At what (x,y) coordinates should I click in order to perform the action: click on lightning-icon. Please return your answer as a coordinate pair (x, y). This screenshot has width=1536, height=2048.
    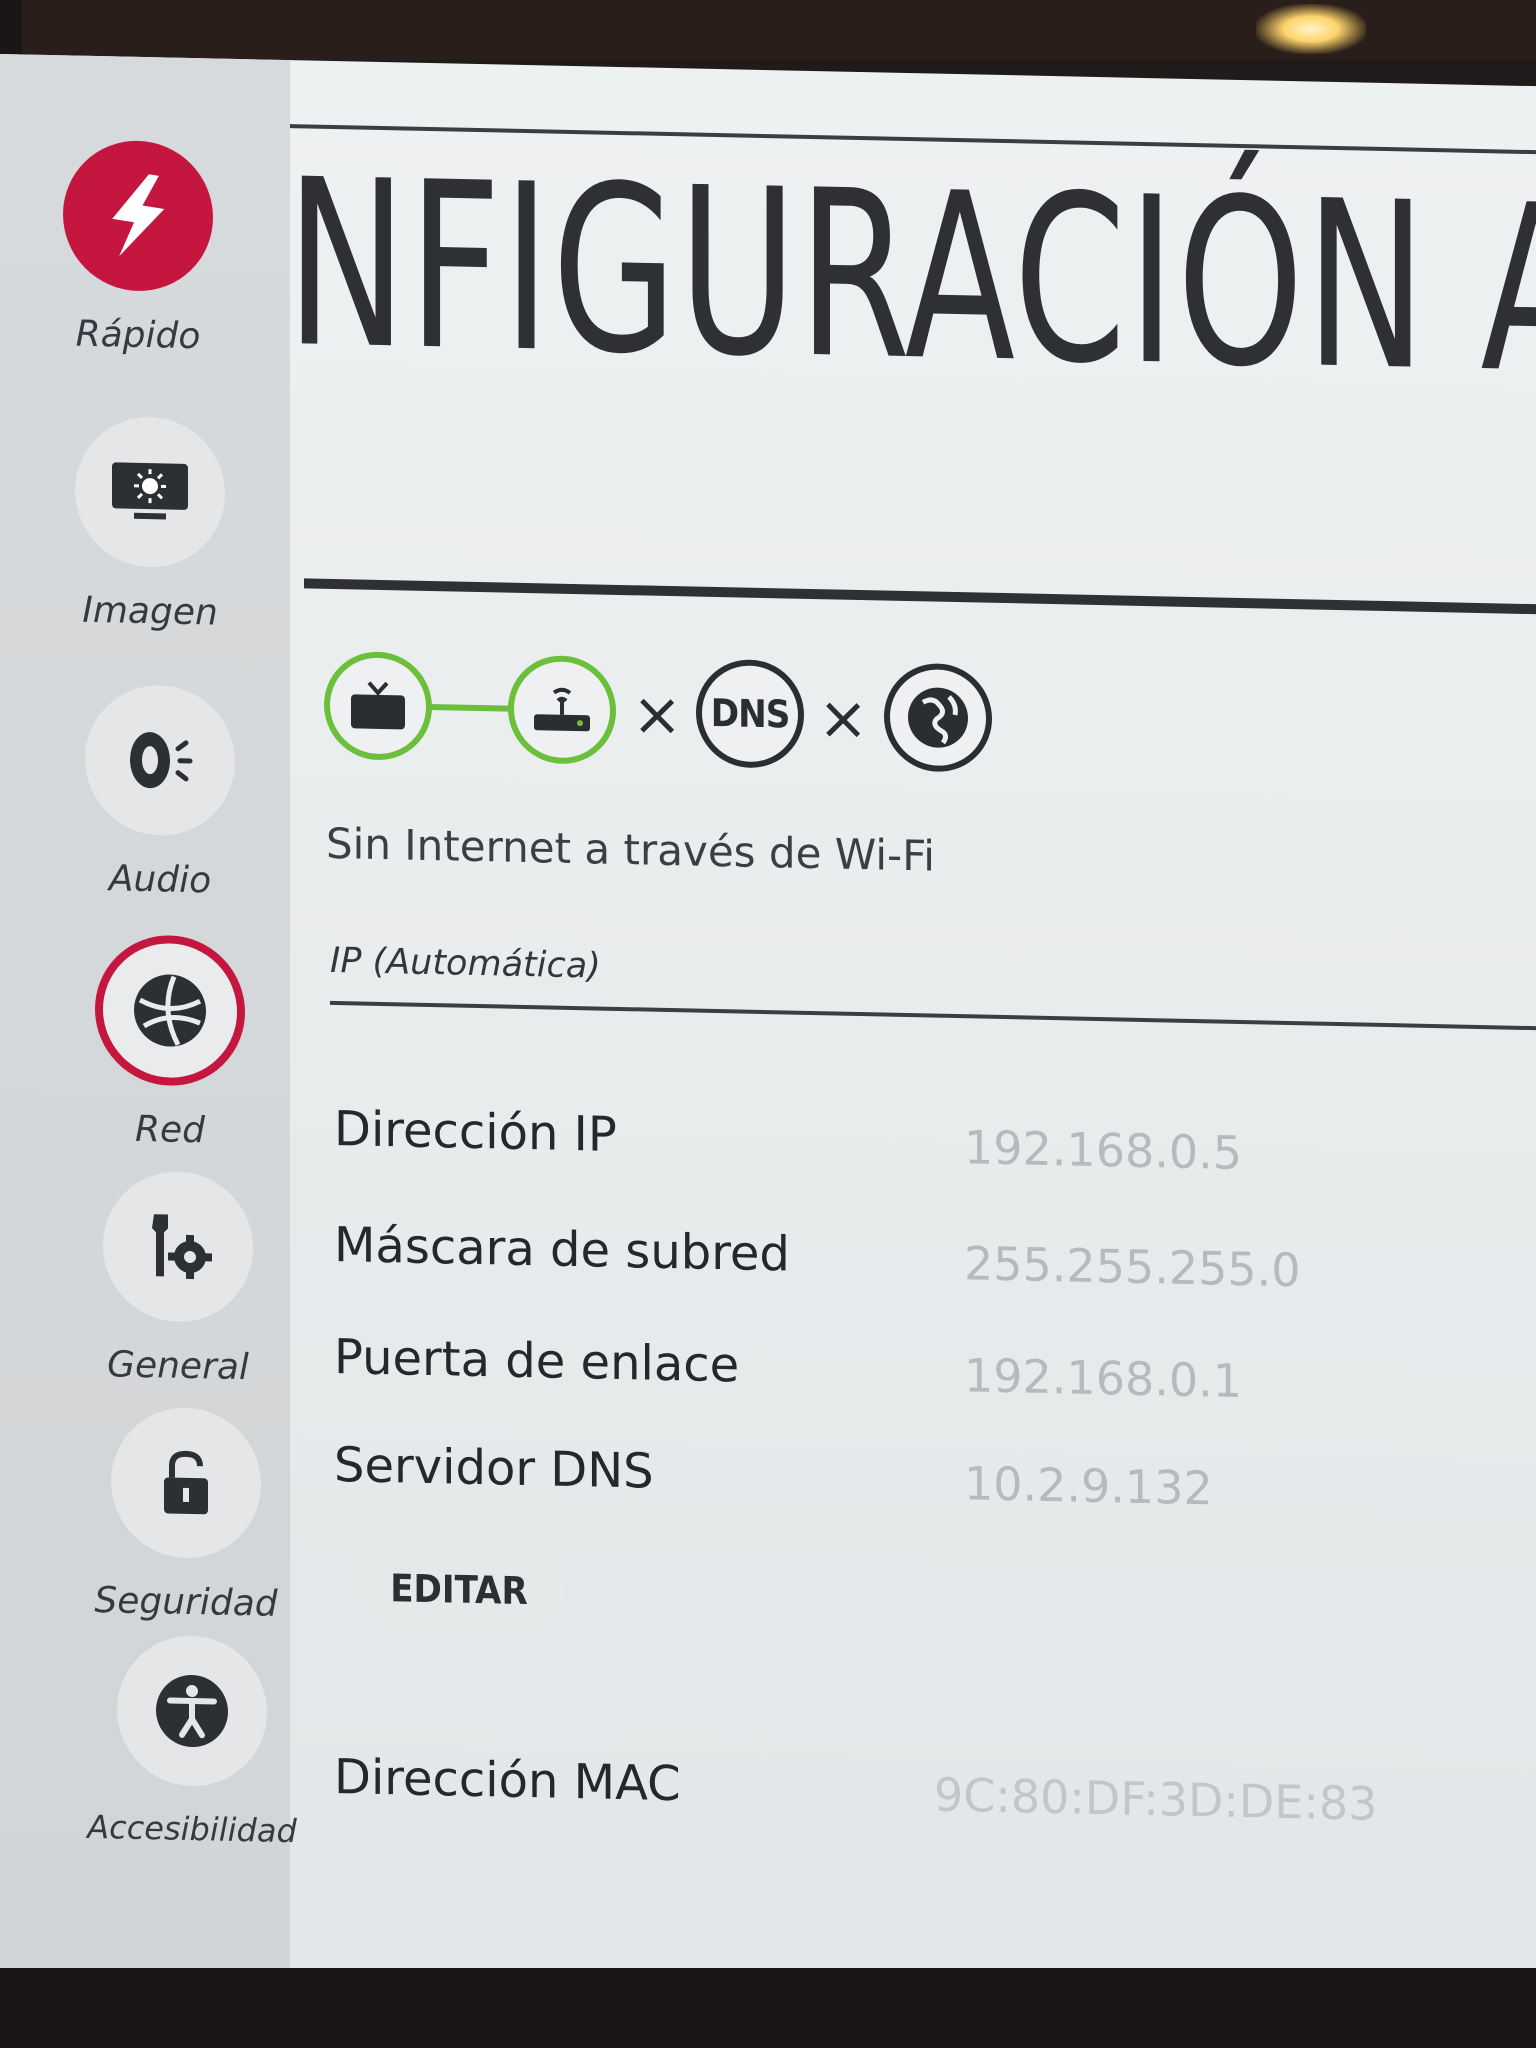
    Looking at the image, I should click on (138, 216).